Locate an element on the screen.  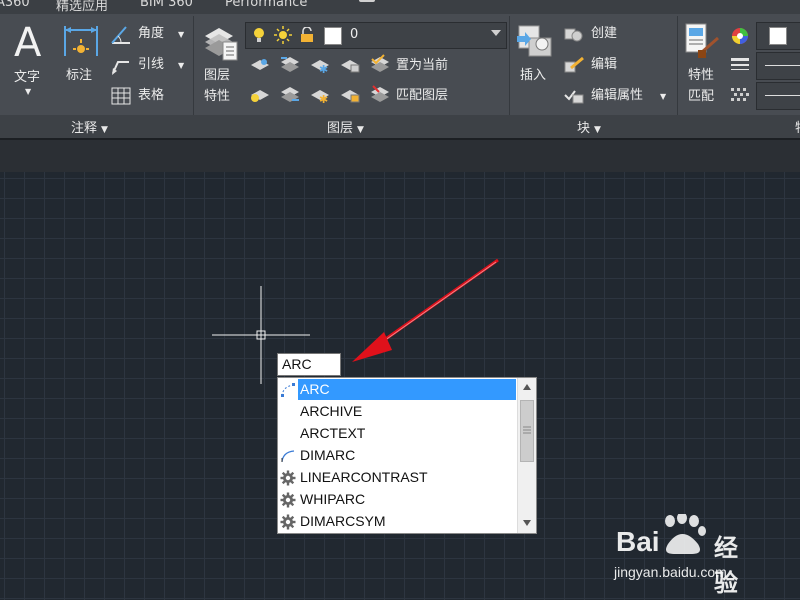
suggestion-label: ARC is located at coordinates (315, 389).